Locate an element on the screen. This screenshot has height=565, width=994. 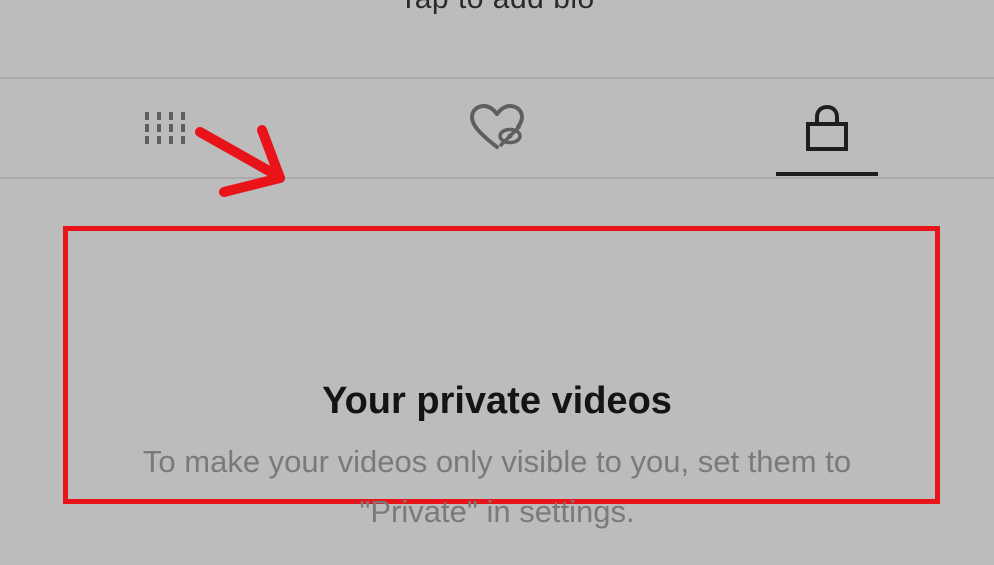
tab-private is located at coordinates (827, 128).